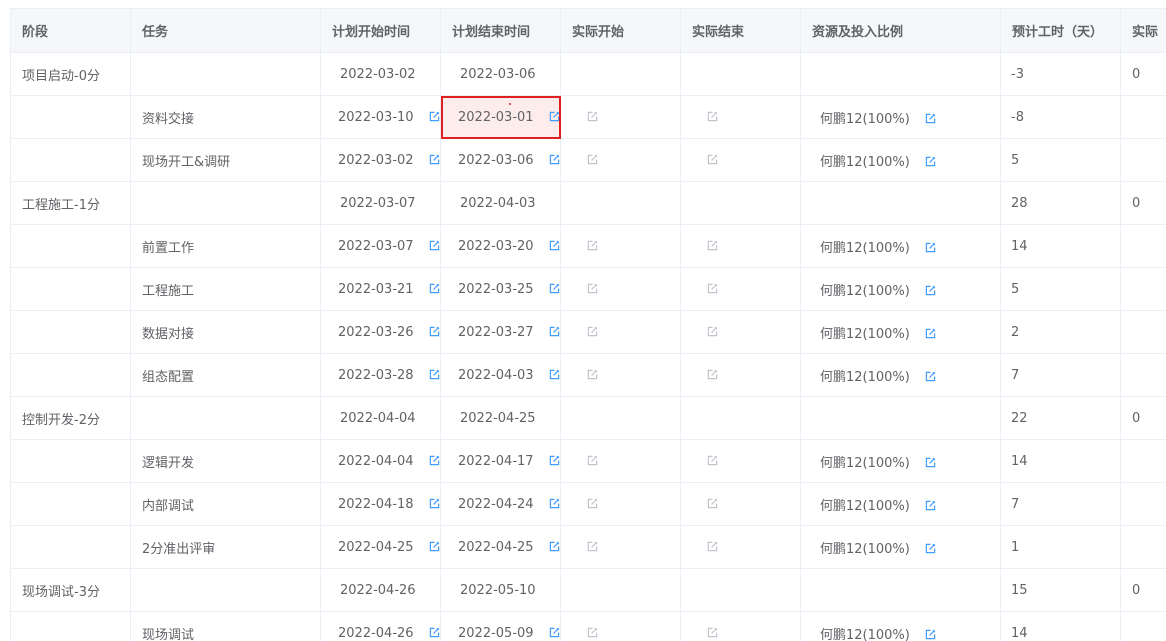 This screenshot has width=1166, height=641. I want to click on plan-end-cell: 2022-03-06, so click(500, 160).